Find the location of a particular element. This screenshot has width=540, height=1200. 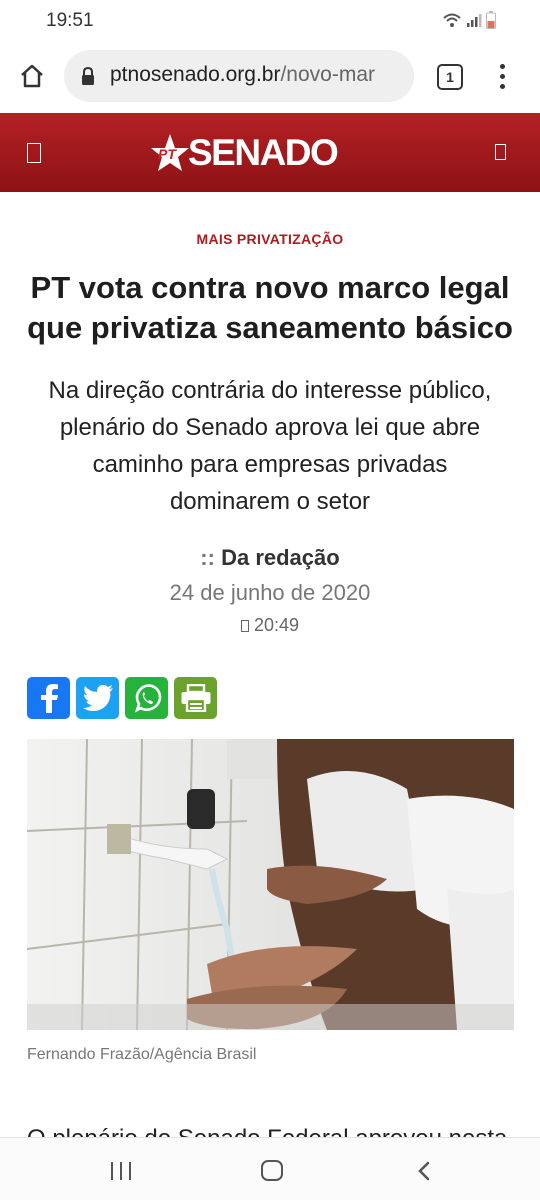

url-text: ptnosenado.org.br/novo-mar is located at coordinates (242, 75).